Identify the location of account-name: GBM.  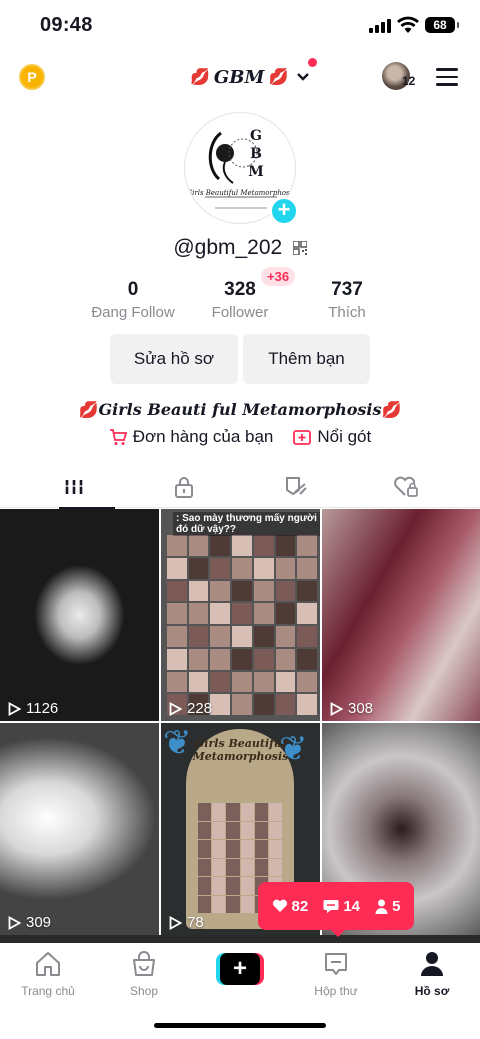
(239, 77).